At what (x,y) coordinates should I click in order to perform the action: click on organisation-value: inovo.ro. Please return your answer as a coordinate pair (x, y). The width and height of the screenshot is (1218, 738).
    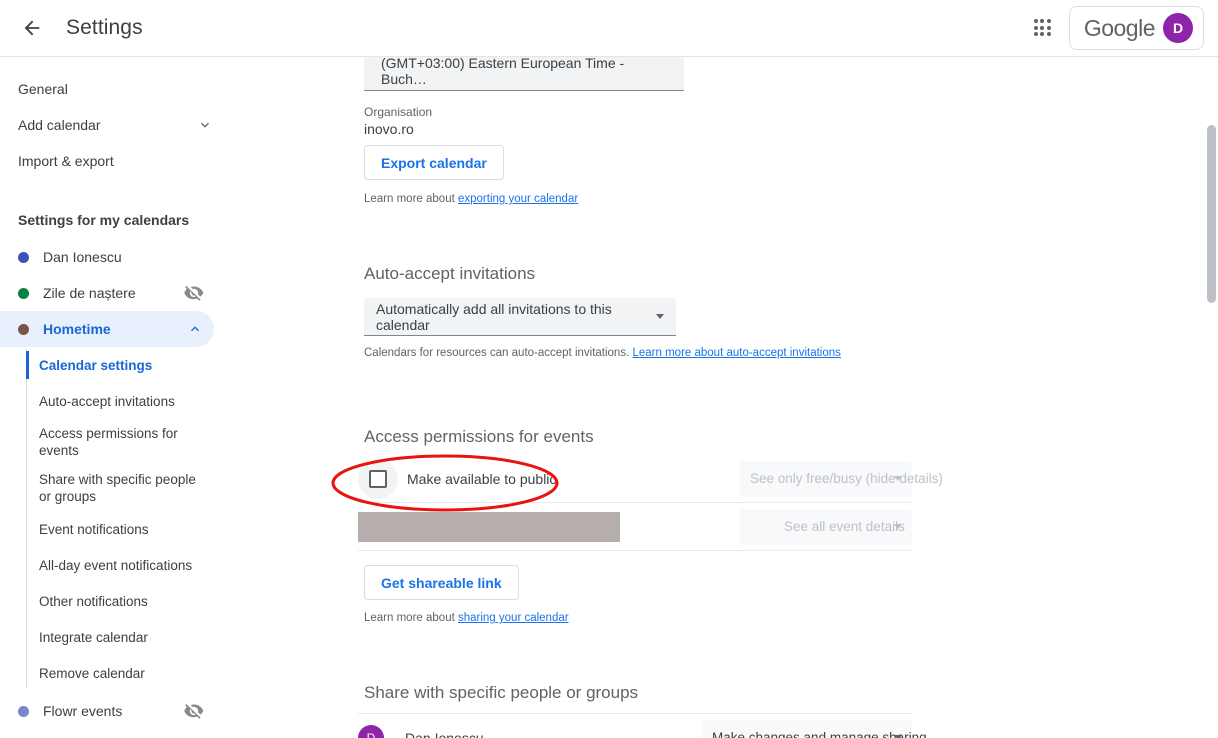
    Looking at the image, I should click on (389, 129).